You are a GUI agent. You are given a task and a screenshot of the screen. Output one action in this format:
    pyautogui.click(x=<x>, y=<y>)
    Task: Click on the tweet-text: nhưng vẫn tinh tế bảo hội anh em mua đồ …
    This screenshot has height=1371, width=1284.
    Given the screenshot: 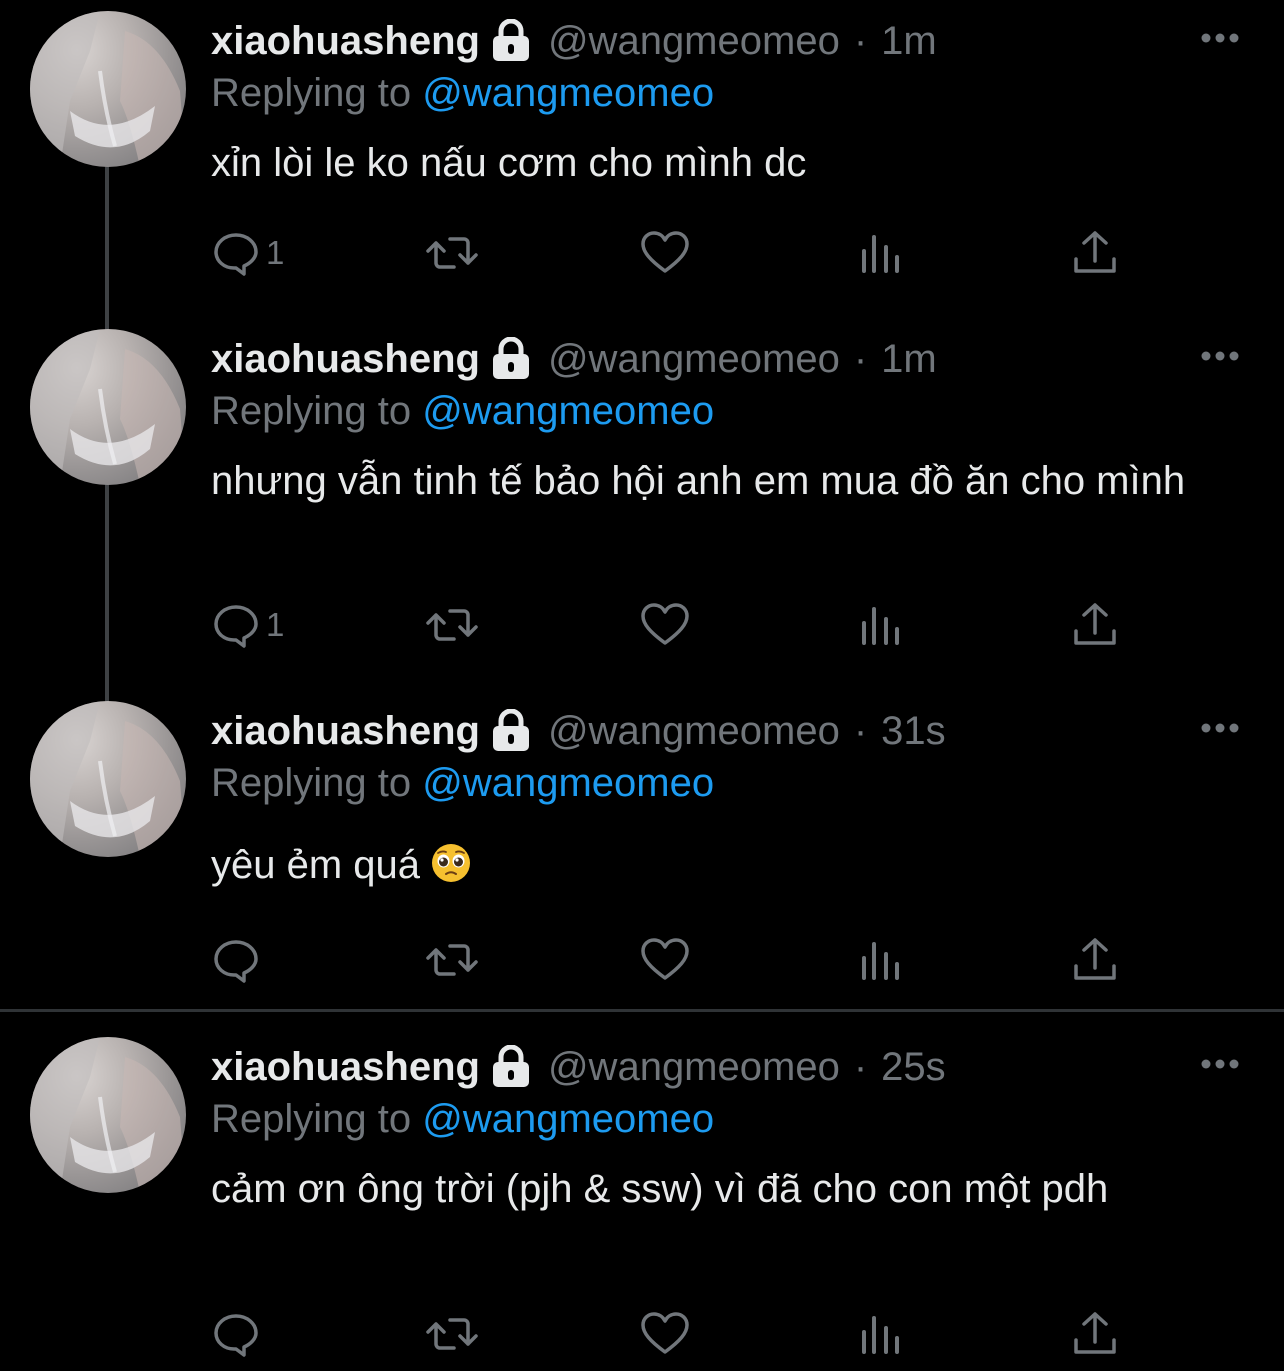 What is the action you would take?
    pyautogui.click(x=698, y=481)
    